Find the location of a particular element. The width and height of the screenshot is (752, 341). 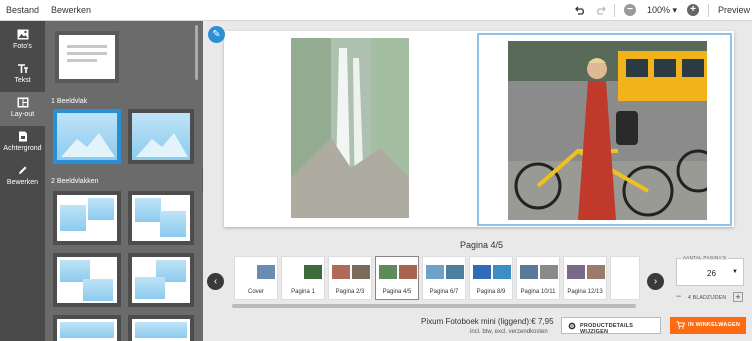

thumb-label: Pagina 12/13 is located at coordinates (585, 292).